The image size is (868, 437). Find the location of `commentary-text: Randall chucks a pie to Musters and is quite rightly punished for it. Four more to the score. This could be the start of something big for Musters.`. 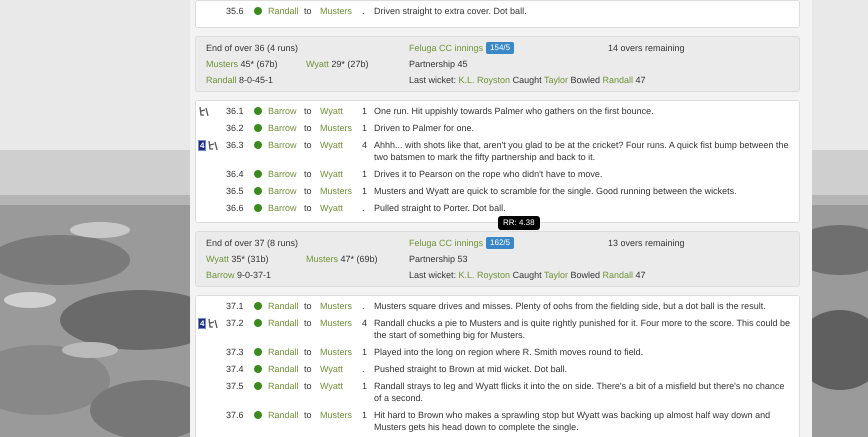

commentary-text: Randall chucks a pie to Musters and is quite rightly punished for it. Four more to the score. This could be the start of something big for Musters. is located at coordinates (583, 329).